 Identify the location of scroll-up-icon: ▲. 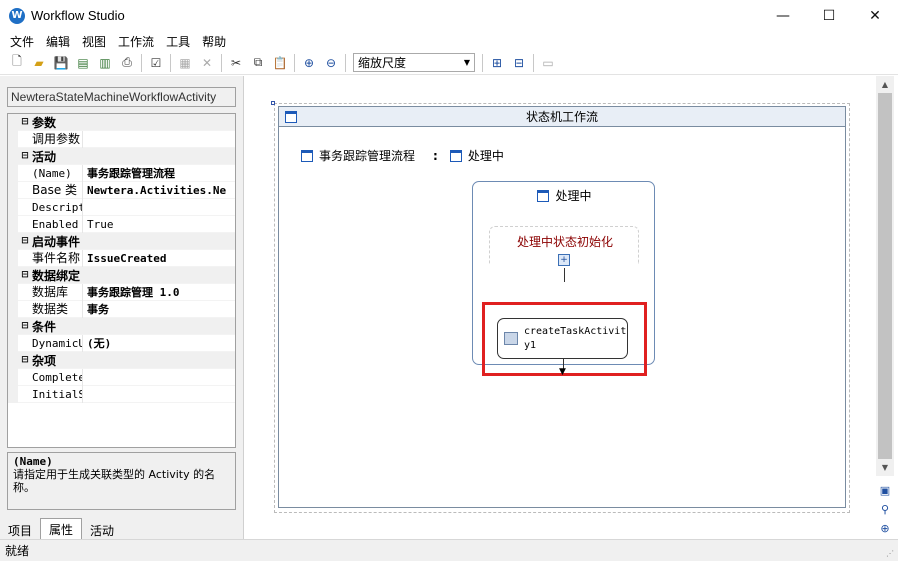
(885, 84).